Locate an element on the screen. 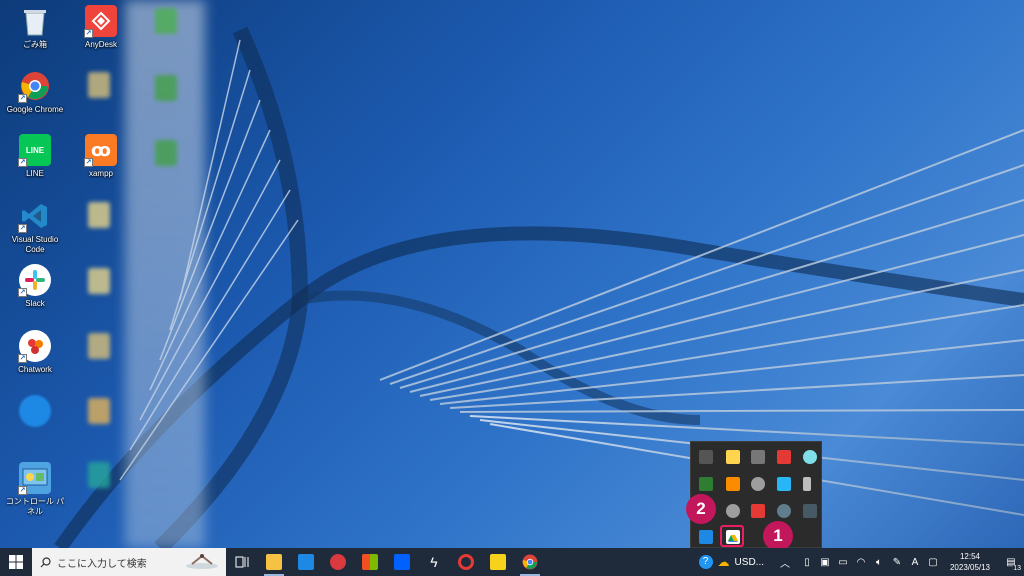  google-chrome-label: Google Chrome is located at coordinates (35, 109).